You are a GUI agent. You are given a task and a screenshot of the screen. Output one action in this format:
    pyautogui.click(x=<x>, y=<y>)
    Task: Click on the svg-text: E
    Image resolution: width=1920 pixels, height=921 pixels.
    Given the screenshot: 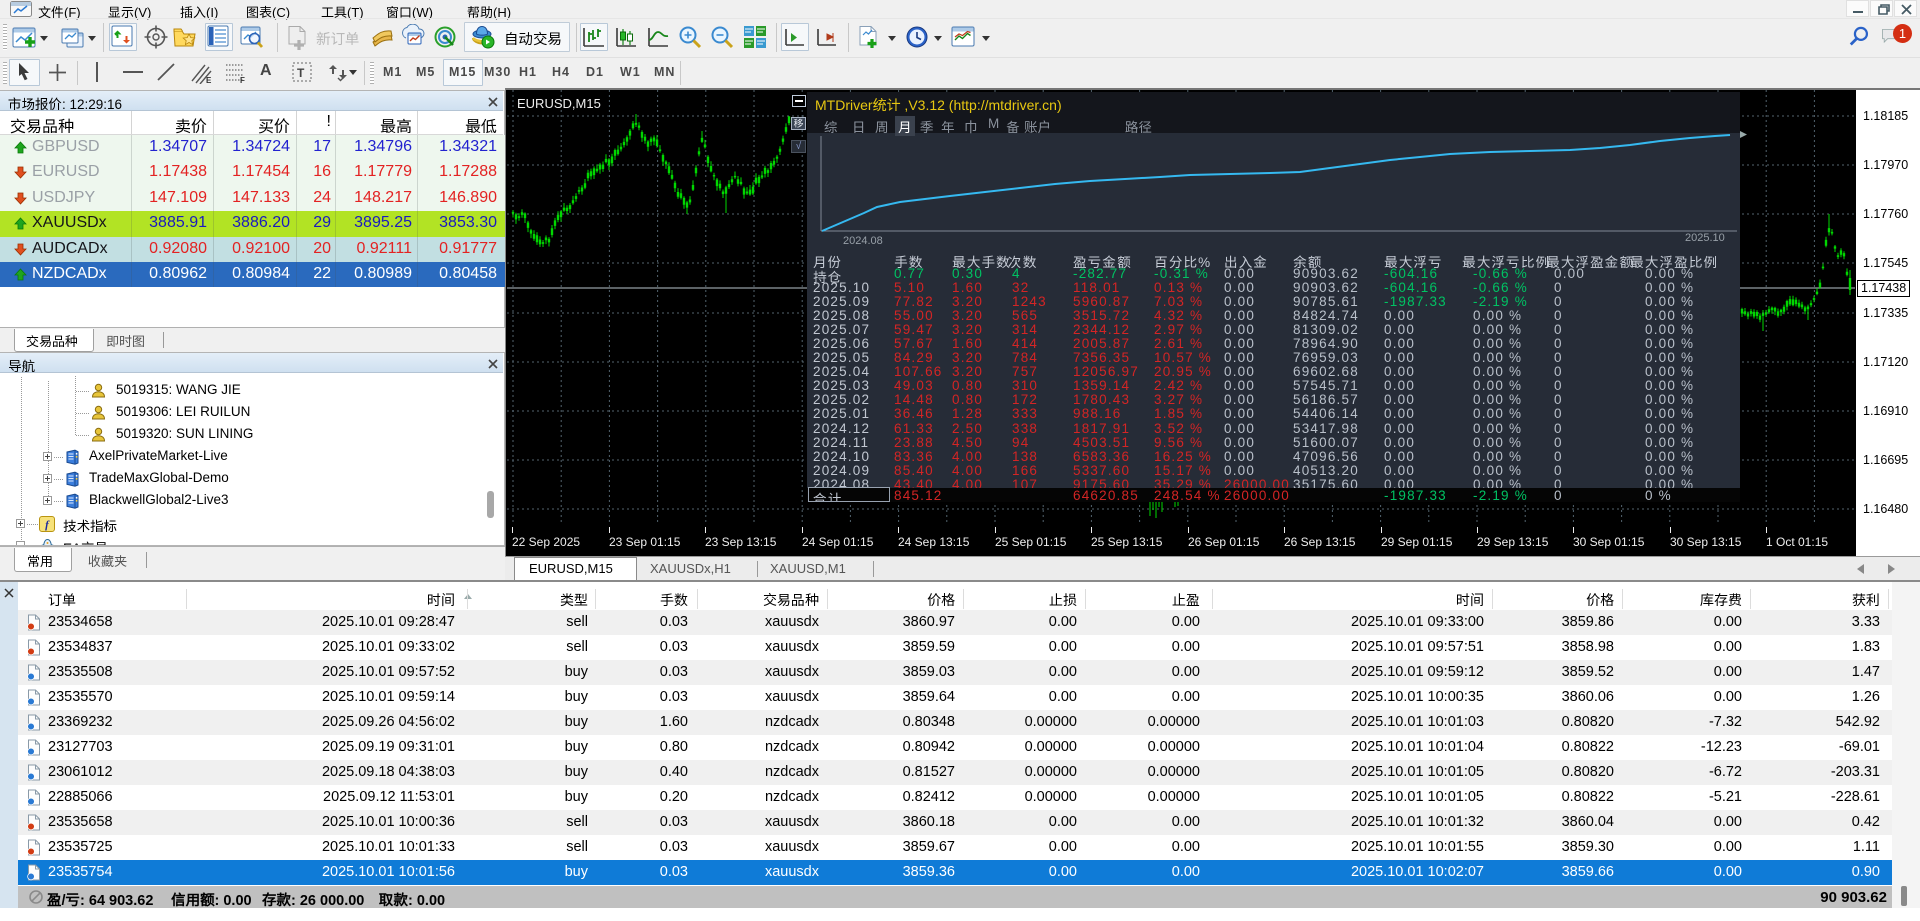 What is the action you would take?
    pyautogui.click(x=209, y=80)
    